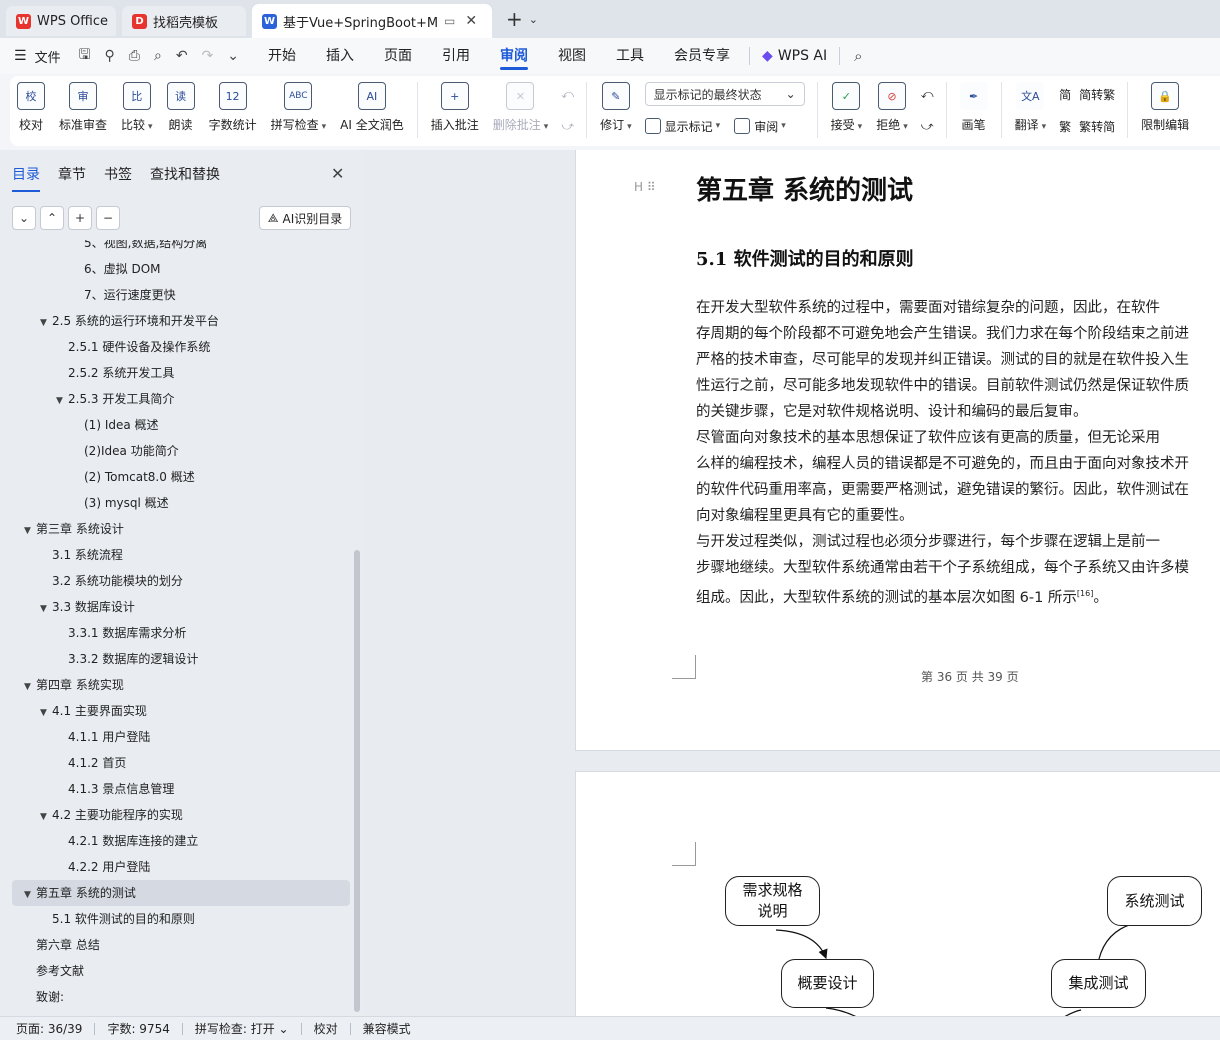  What do you see at coordinates (242, 1028) in the screenshot?
I see `spell-check-status: 拼写检查: 打开 ⌄` at bounding box center [242, 1028].